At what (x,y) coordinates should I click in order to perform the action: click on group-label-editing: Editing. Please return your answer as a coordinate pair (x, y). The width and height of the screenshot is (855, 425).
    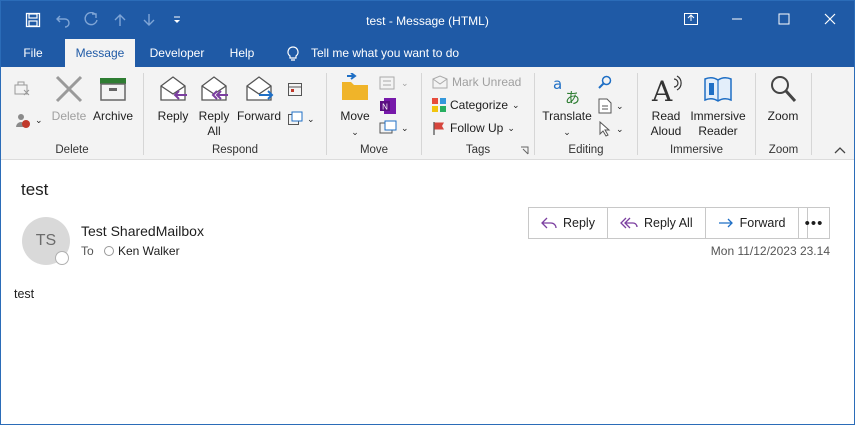
    Looking at the image, I should click on (586, 150).